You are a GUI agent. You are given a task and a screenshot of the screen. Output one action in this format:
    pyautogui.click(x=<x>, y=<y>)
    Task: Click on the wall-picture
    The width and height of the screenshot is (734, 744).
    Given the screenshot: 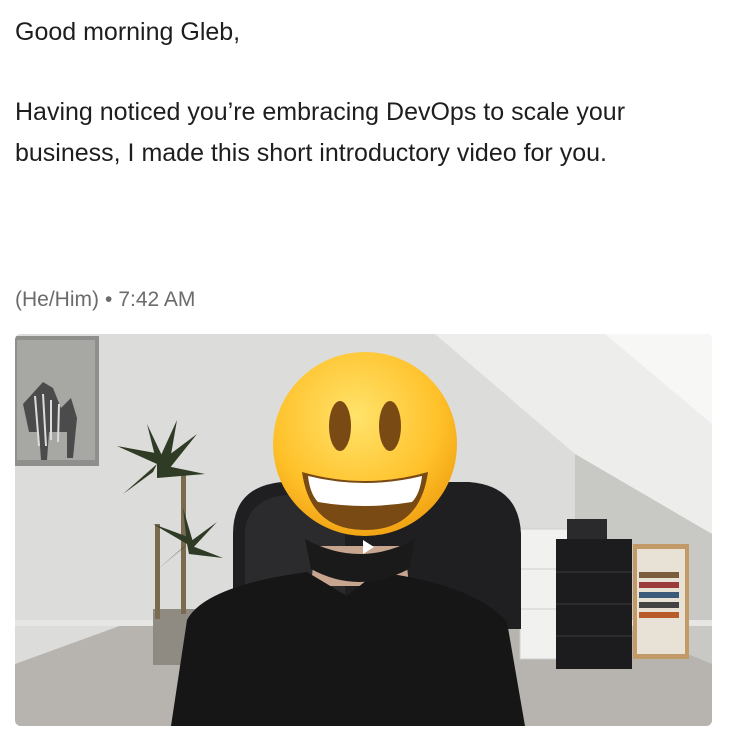 What is the action you would take?
    pyautogui.click(x=57, y=401)
    